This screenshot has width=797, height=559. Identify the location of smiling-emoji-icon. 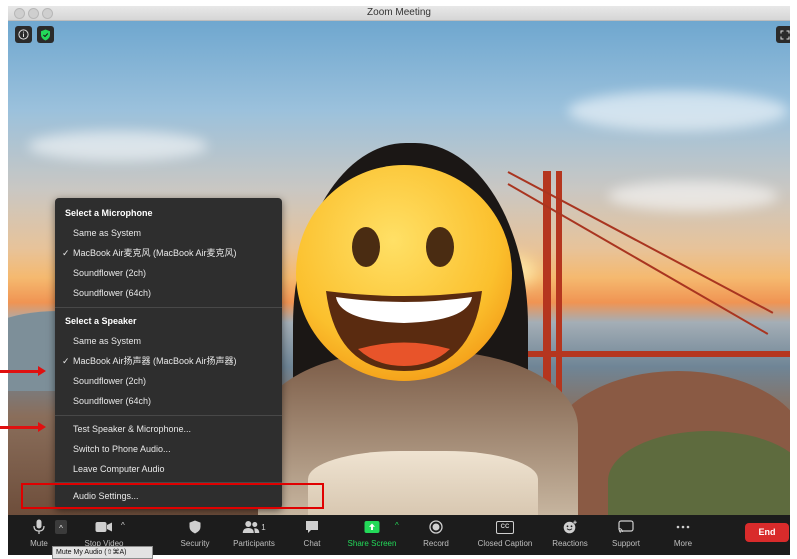
(404, 273).